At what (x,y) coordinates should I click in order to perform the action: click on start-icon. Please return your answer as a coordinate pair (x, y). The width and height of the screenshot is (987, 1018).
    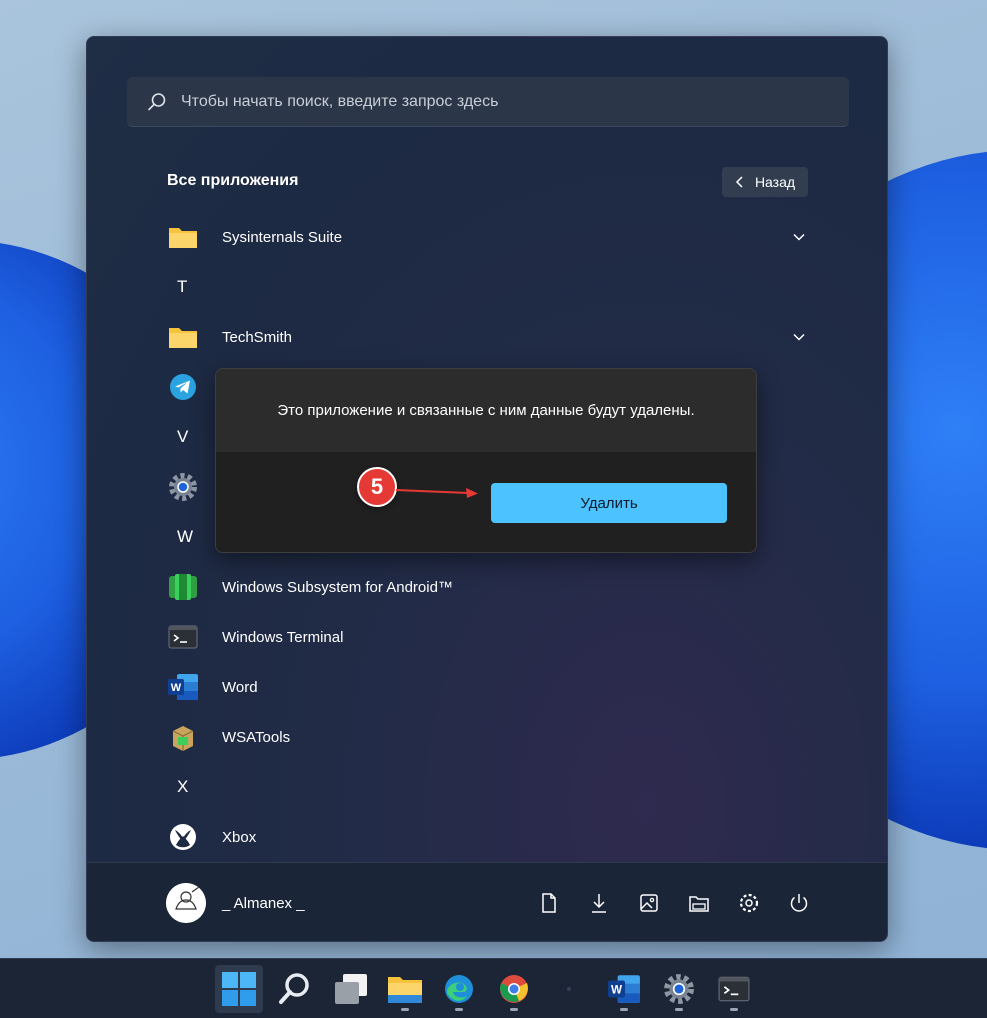
    Looking at the image, I should click on (239, 989).